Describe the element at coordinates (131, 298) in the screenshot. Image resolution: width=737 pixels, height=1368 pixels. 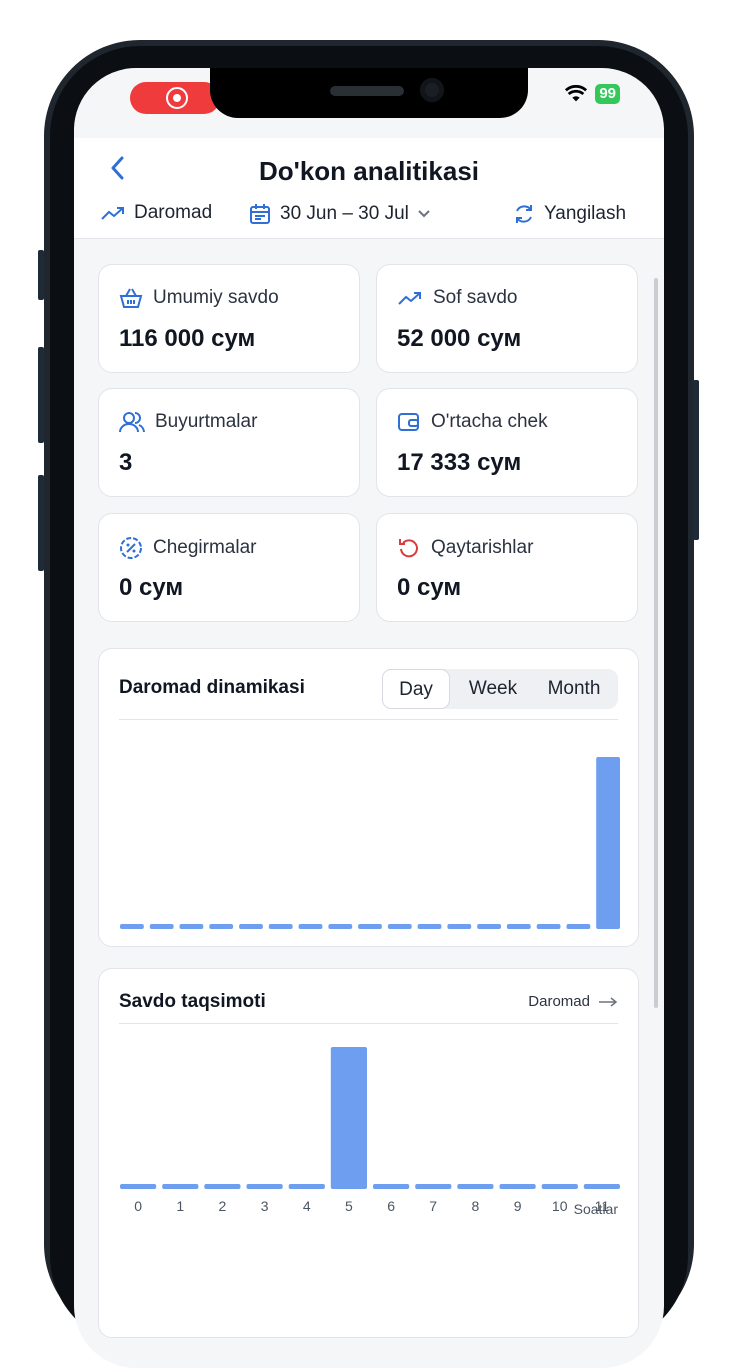
I see `basket-icon` at that location.